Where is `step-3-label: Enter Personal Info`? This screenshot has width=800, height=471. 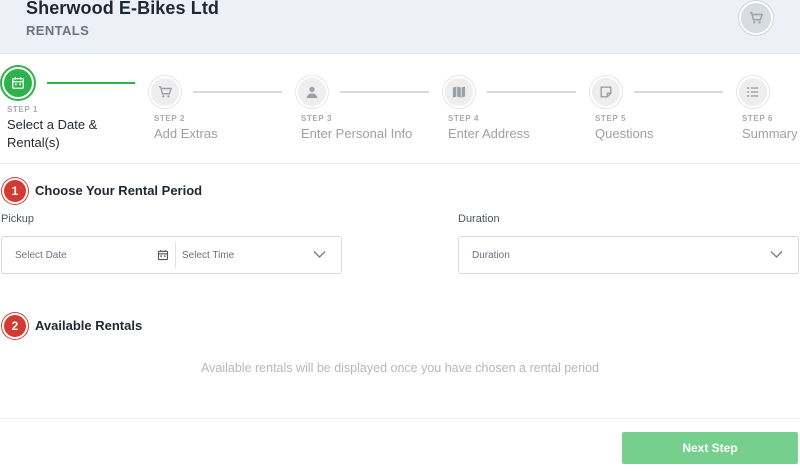
step-3-label: Enter Personal Info is located at coordinates (357, 133).